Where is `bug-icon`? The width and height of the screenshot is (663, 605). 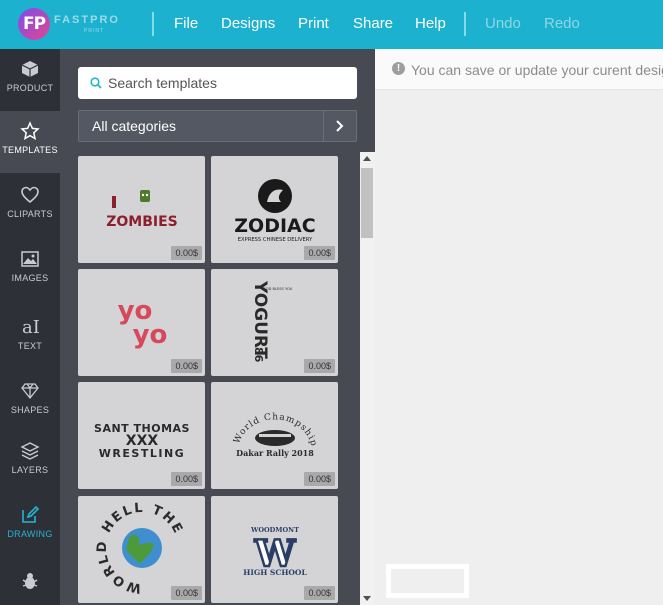 bug-icon is located at coordinates (30, 581).